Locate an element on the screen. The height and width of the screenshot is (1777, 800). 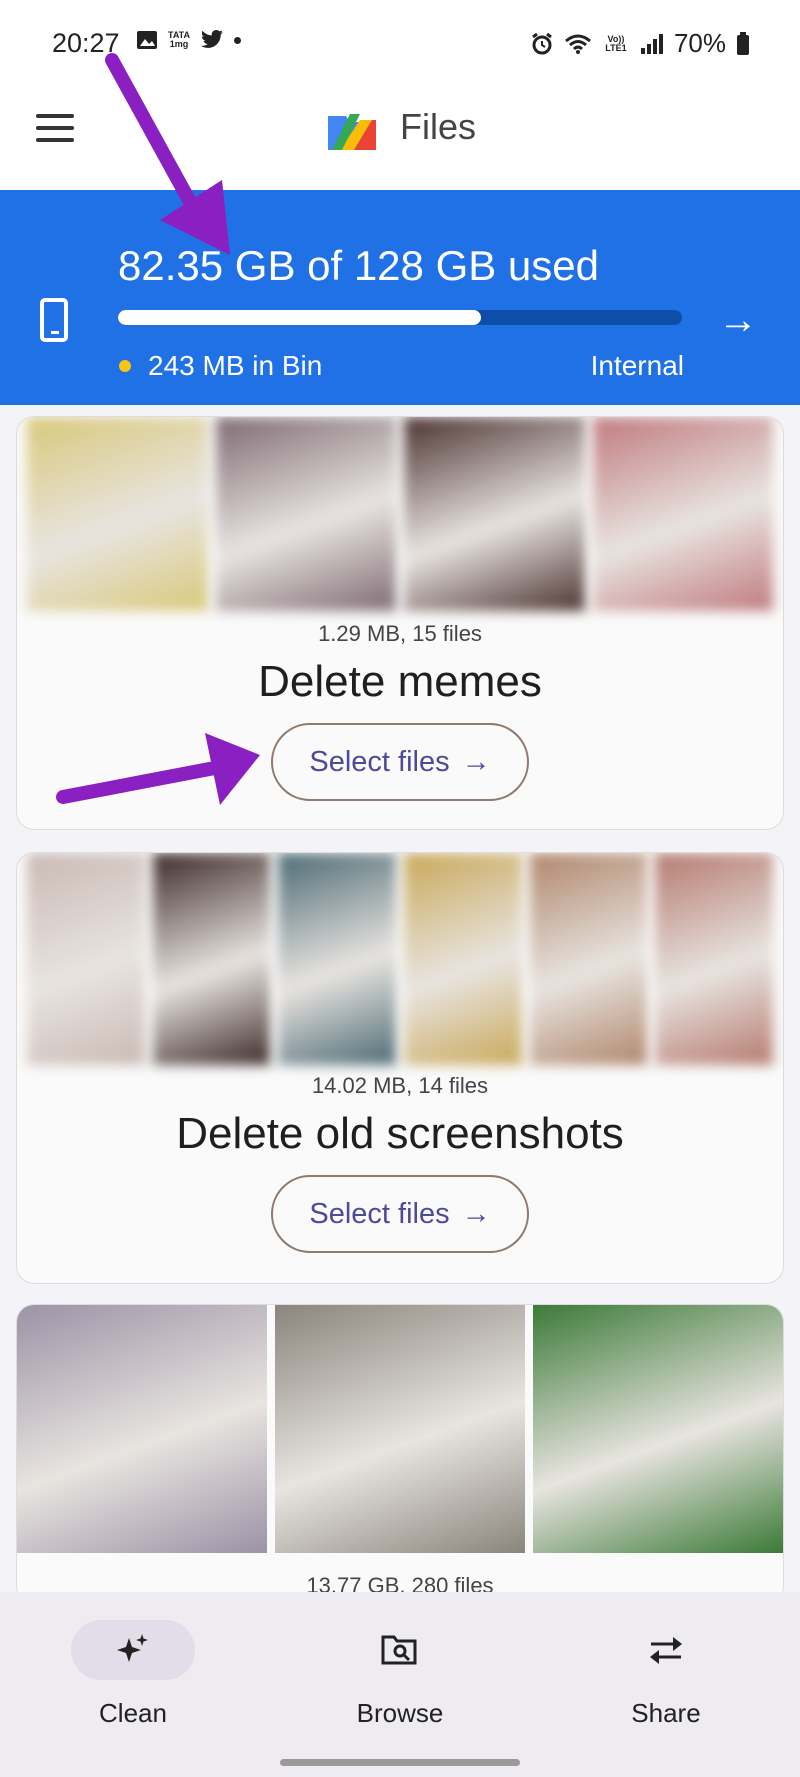
bottom-navigation: Clean Browse Share is located at coordinates (400, 1684).